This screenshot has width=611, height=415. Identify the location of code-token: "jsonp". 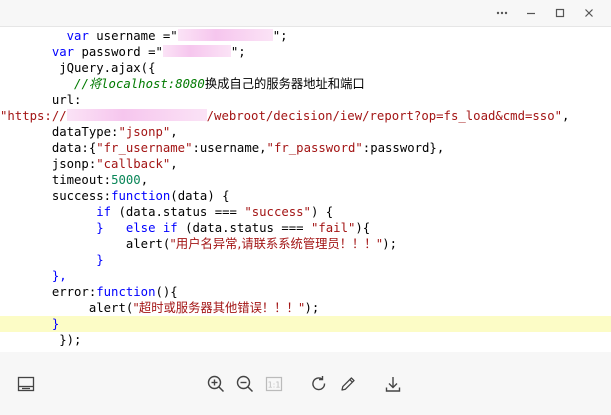
(144, 132).